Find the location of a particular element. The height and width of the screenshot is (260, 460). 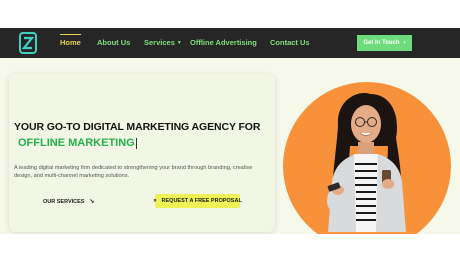

get-in-touch-label: Get In Touch is located at coordinates (381, 43).